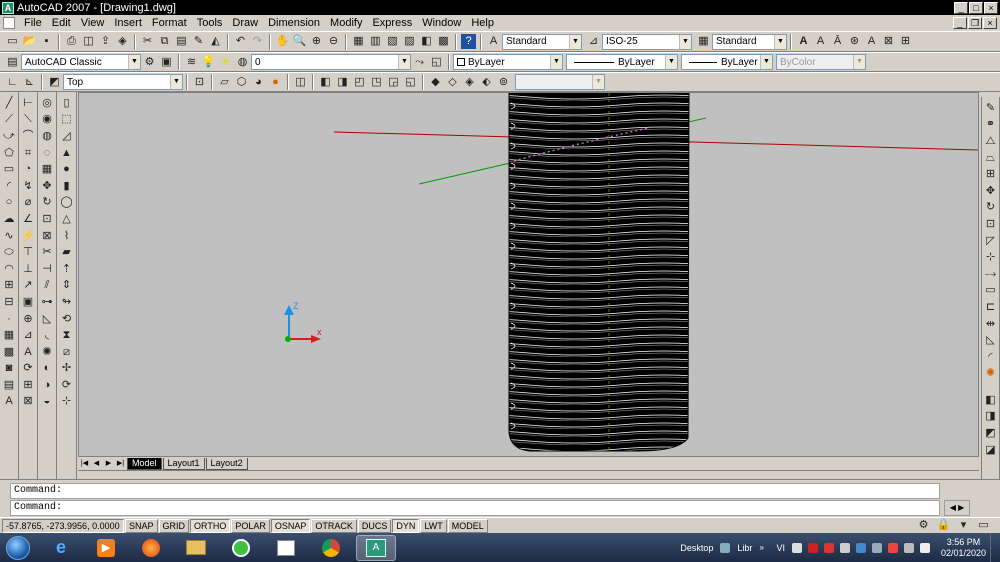 This screenshot has height=562, width=1000. Describe the element at coordinates (198, 41) in the screenshot. I see `match-properties-icon: ✎` at that location.